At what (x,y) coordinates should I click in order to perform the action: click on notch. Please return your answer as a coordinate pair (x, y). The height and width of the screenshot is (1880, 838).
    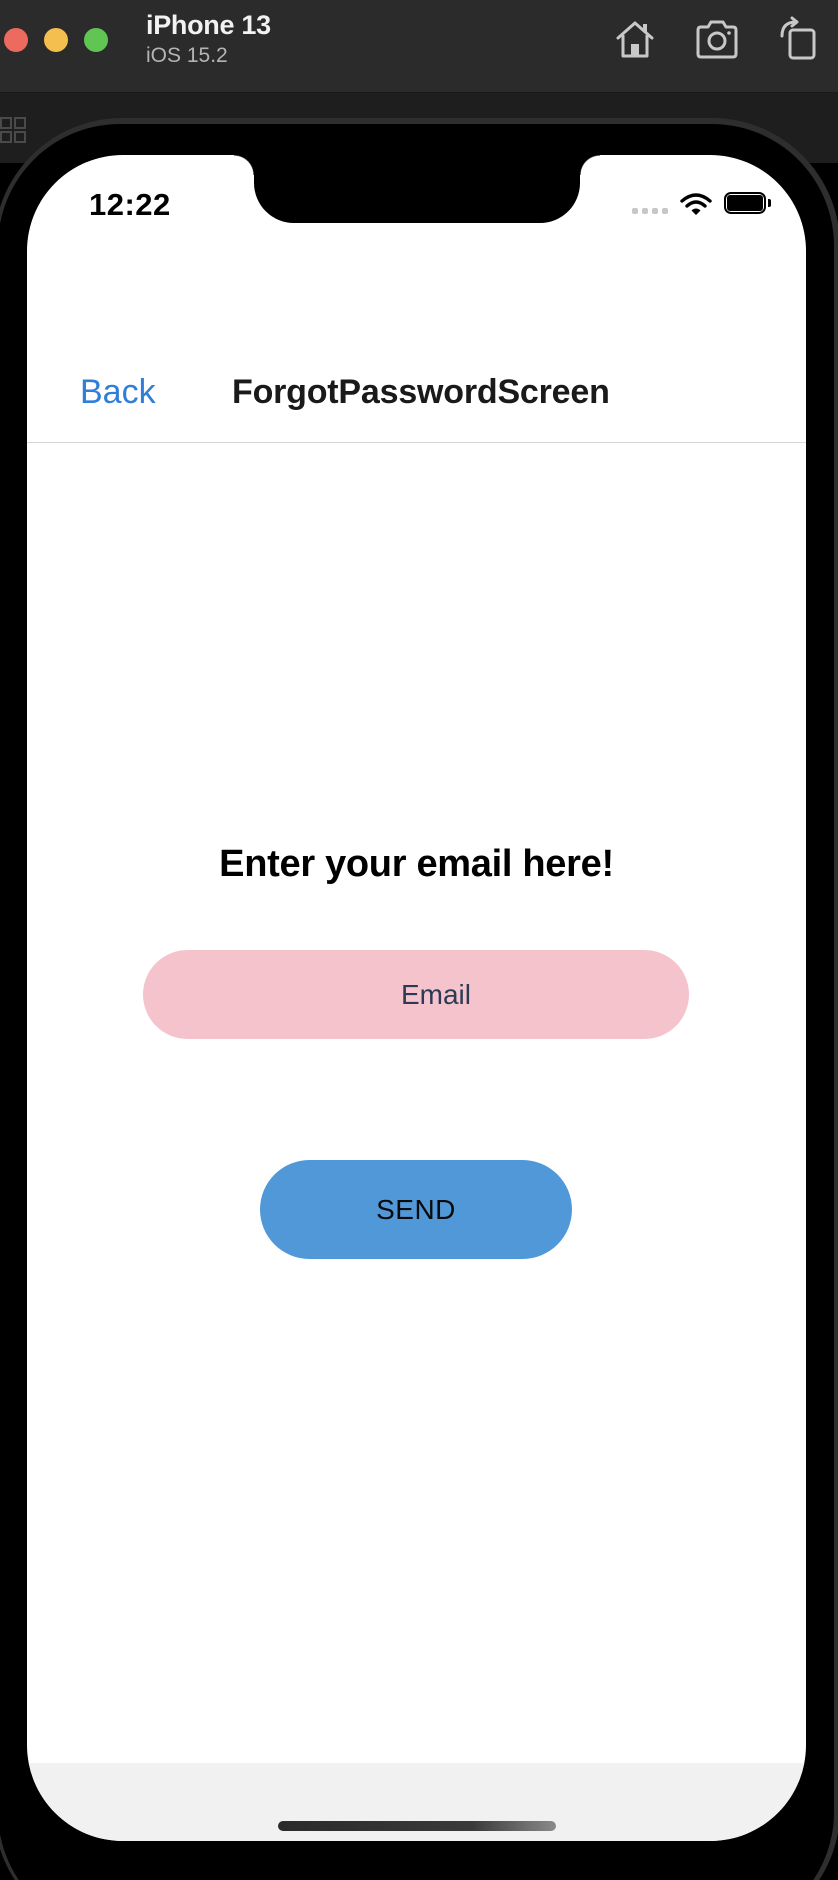
    Looking at the image, I should click on (417, 189).